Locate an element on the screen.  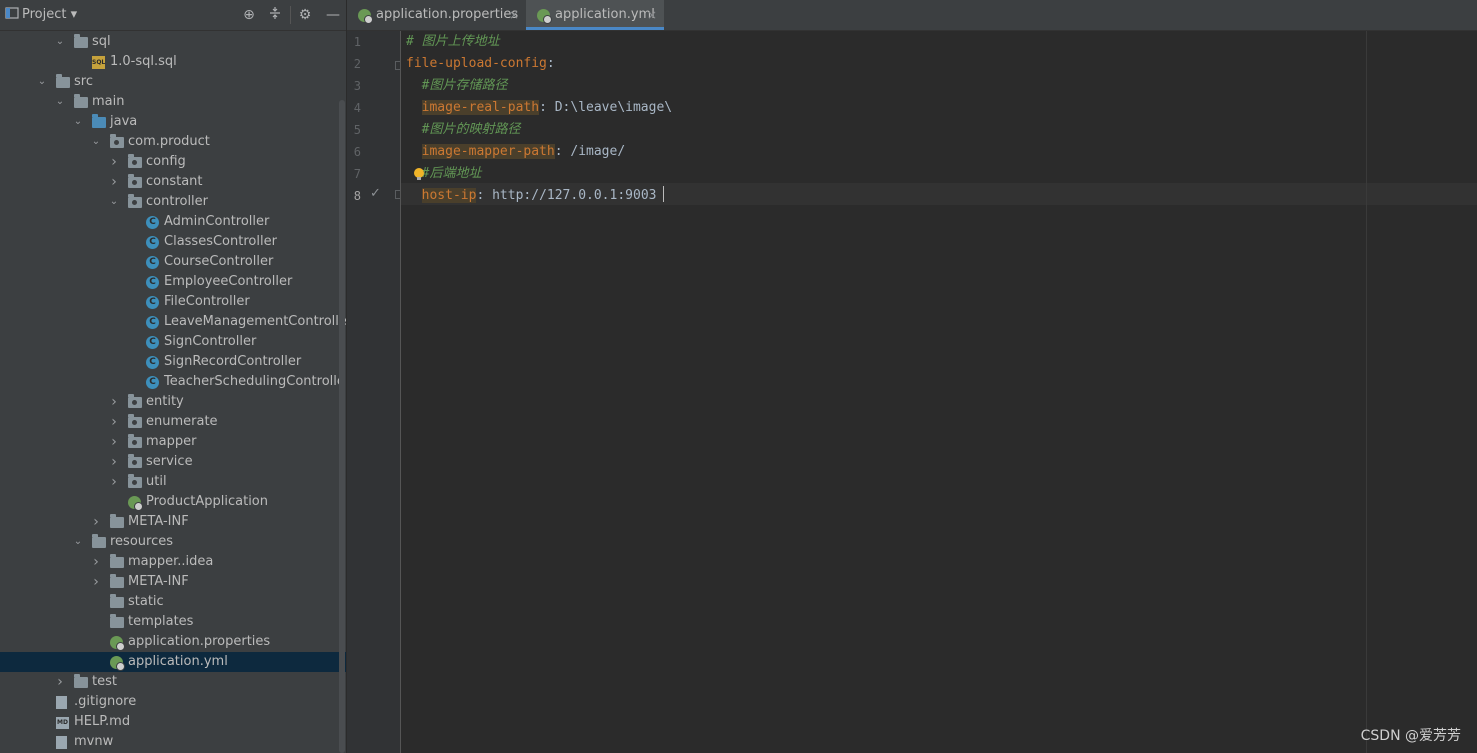
lightbulb-icon is located at coordinates (419, 174).